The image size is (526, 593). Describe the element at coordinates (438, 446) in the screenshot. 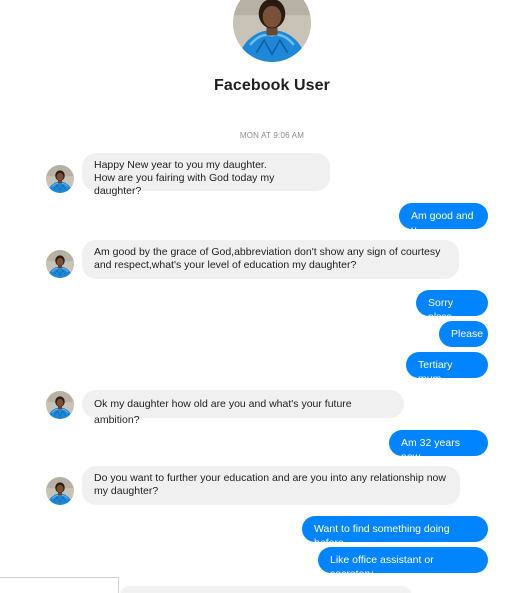

I see `outgoing-message: Am 32 years now` at that location.